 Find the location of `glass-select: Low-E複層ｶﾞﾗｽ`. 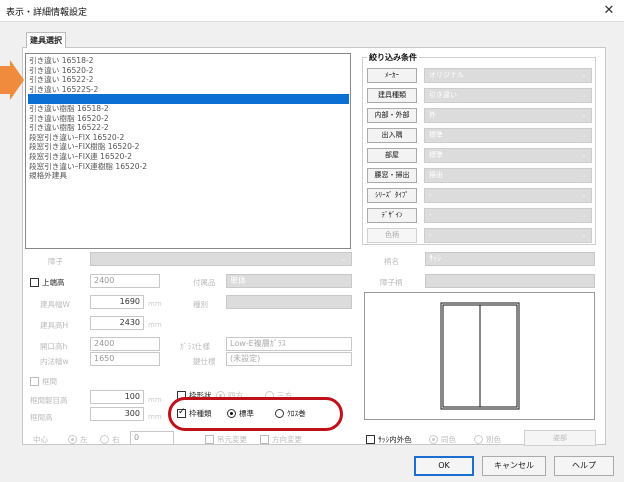

glass-select: Low-E複層ｶﾞﾗｽ is located at coordinates (289, 344).